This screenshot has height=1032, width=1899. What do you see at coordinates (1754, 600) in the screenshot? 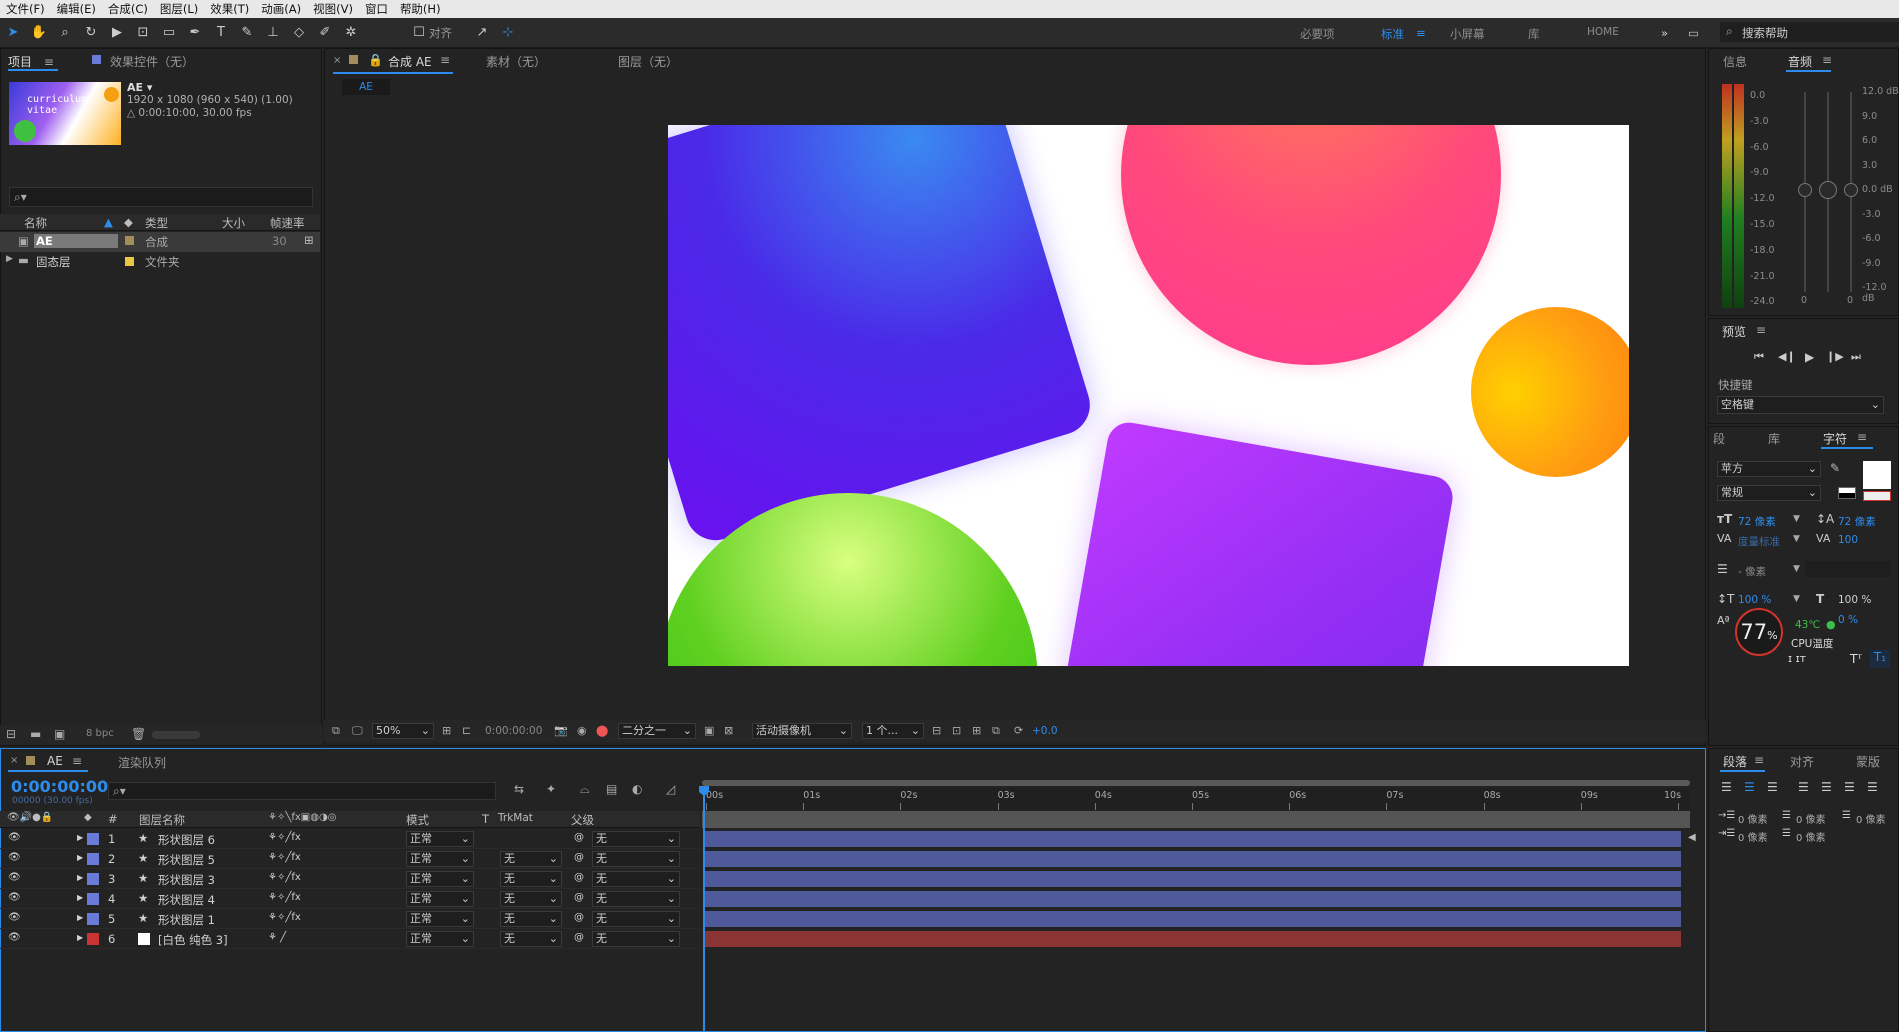
I see `vertical-scale-value: 100 %` at bounding box center [1754, 600].